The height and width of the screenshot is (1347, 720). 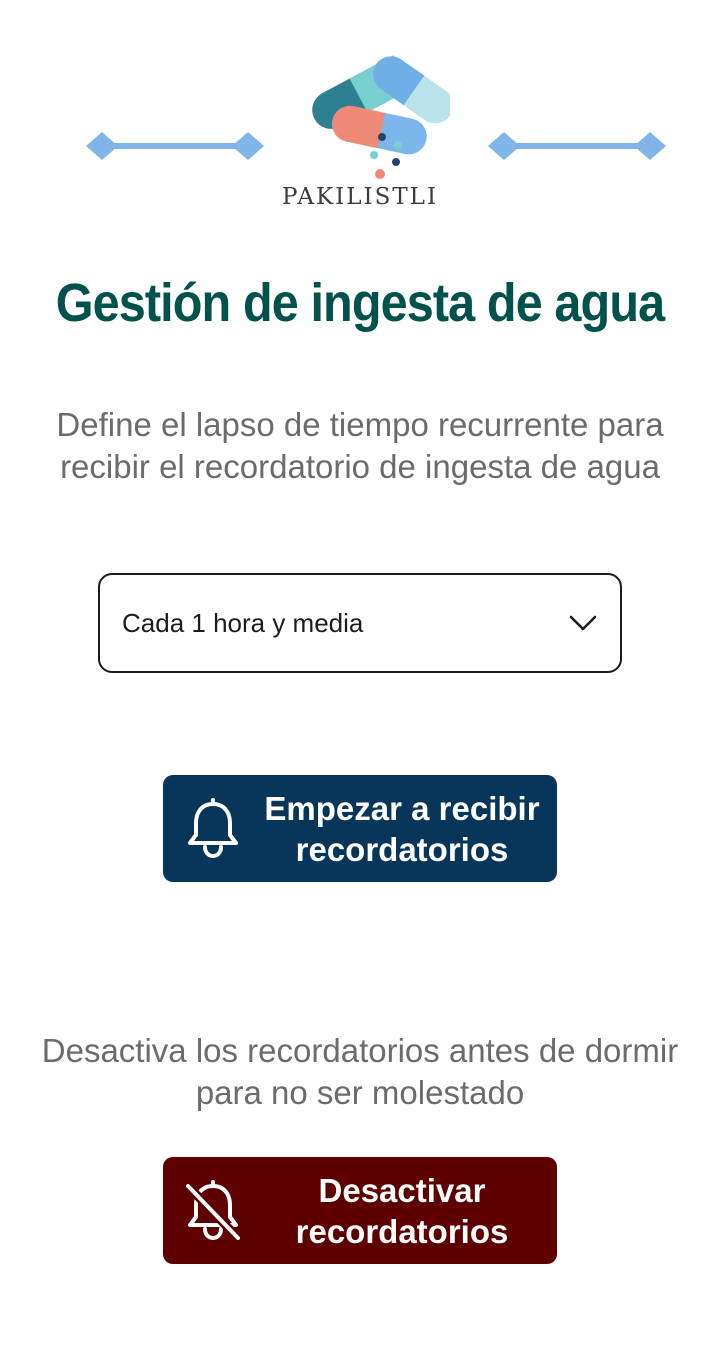 What do you see at coordinates (175, 146) in the screenshot?
I see `diamond-line-left-icon` at bounding box center [175, 146].